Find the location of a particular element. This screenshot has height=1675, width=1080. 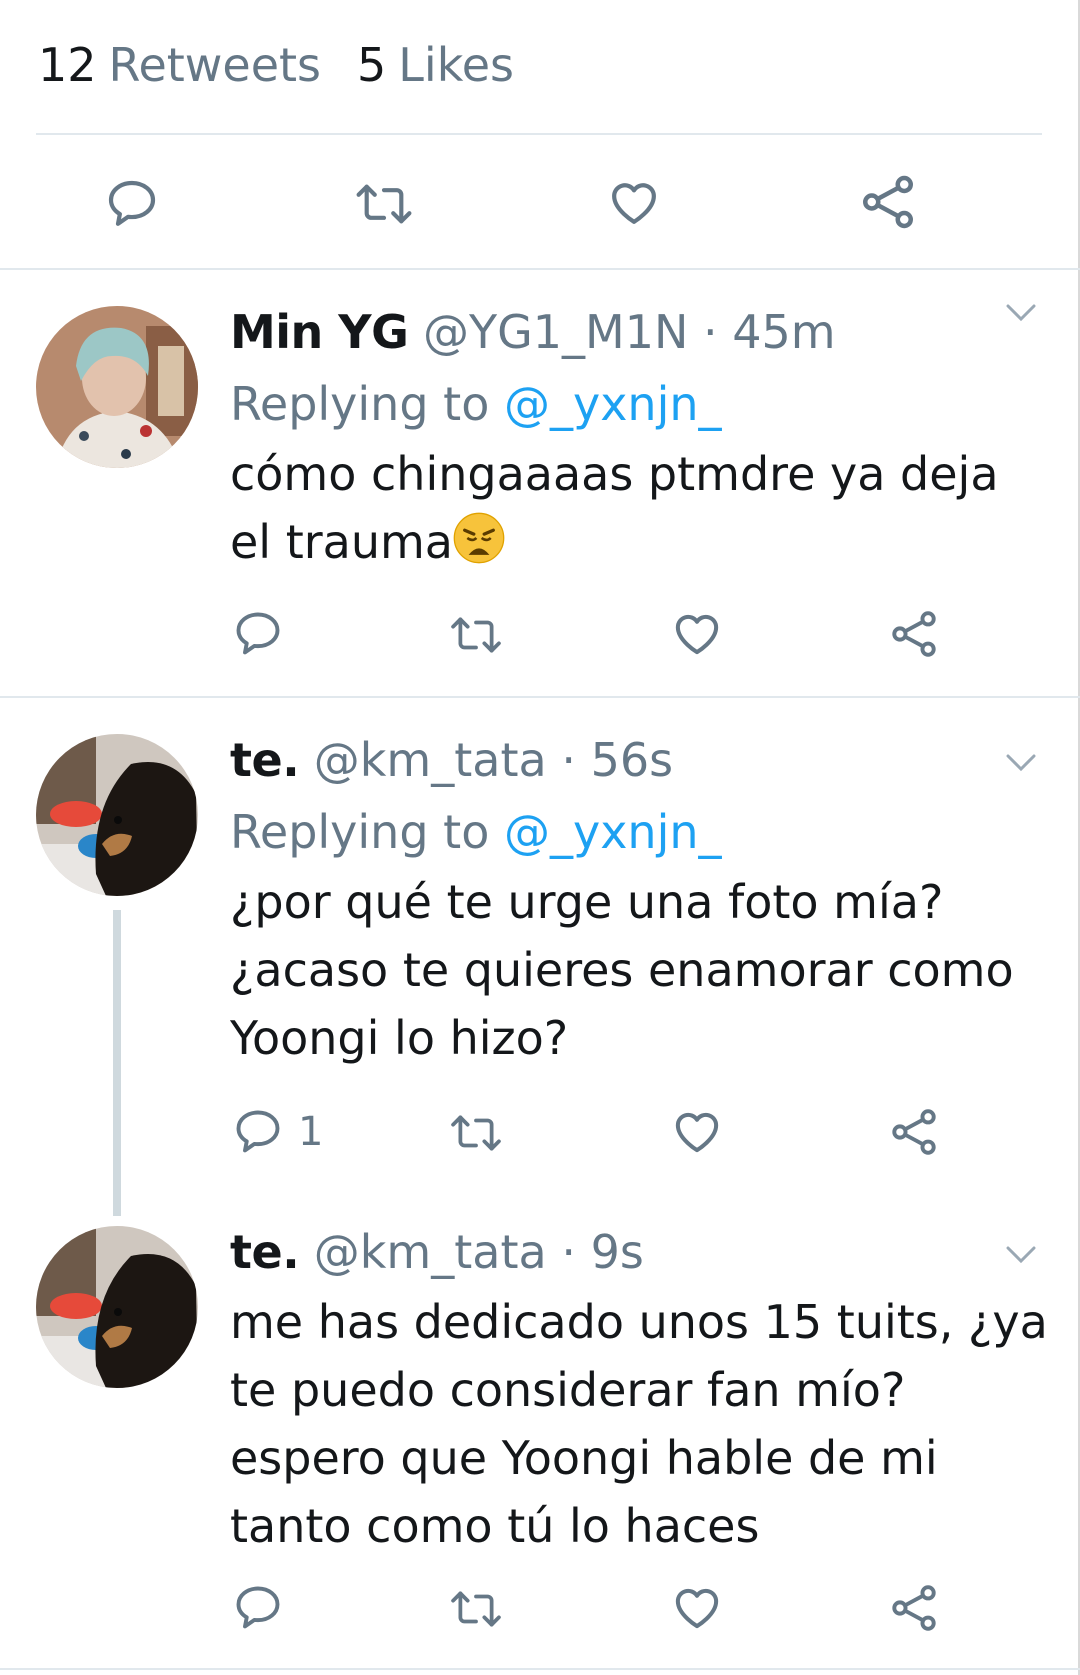

main-tweet-actions is located at coordinates (540, 205).